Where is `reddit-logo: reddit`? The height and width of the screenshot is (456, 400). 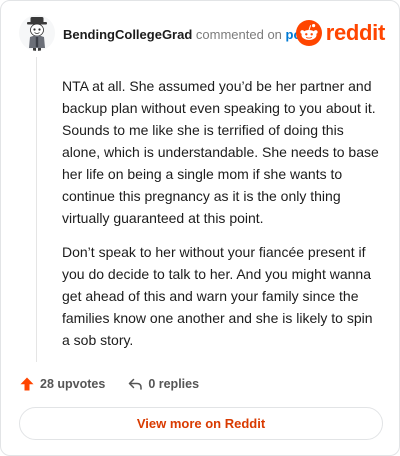 reddit-logo: reddit is located at coordinates (340, 33).